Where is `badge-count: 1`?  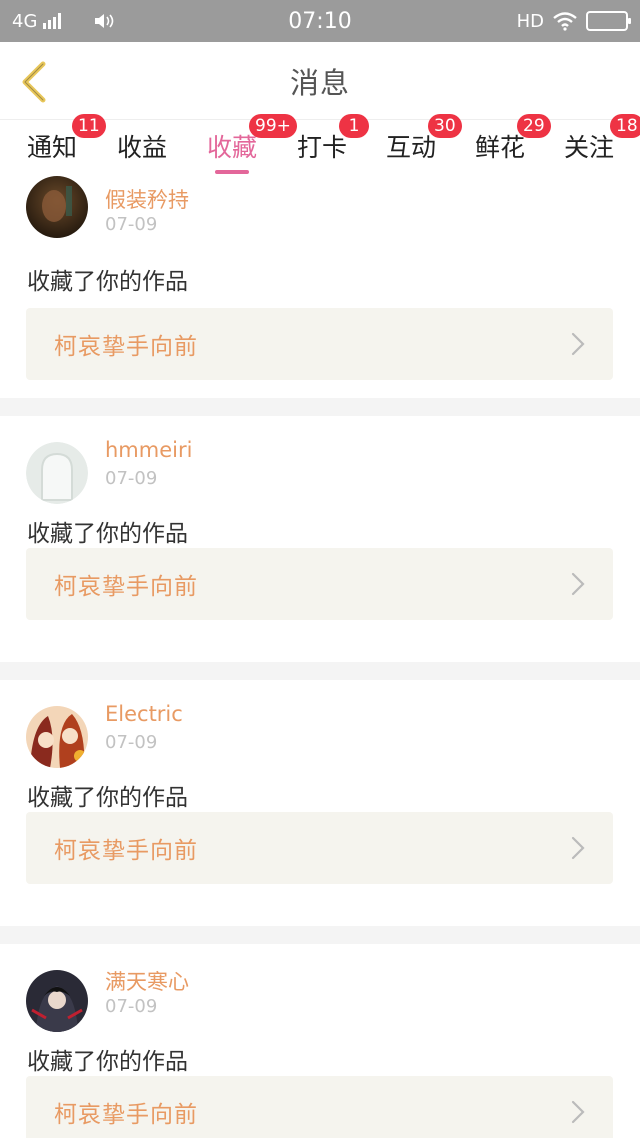 badge-count: 1 is located at coordinates (354, 126).